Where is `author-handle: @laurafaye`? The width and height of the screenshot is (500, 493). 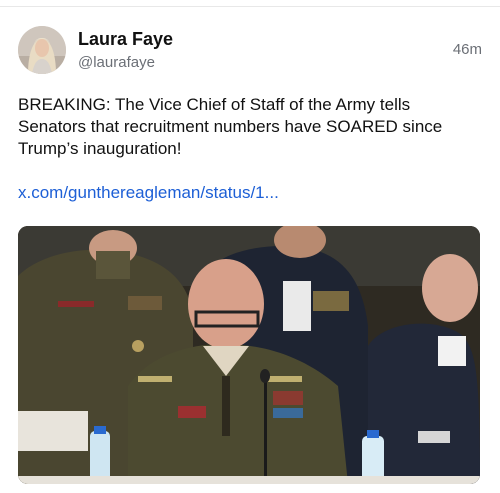
author-handle: @laurafaye is located at coordinates (125, 63).